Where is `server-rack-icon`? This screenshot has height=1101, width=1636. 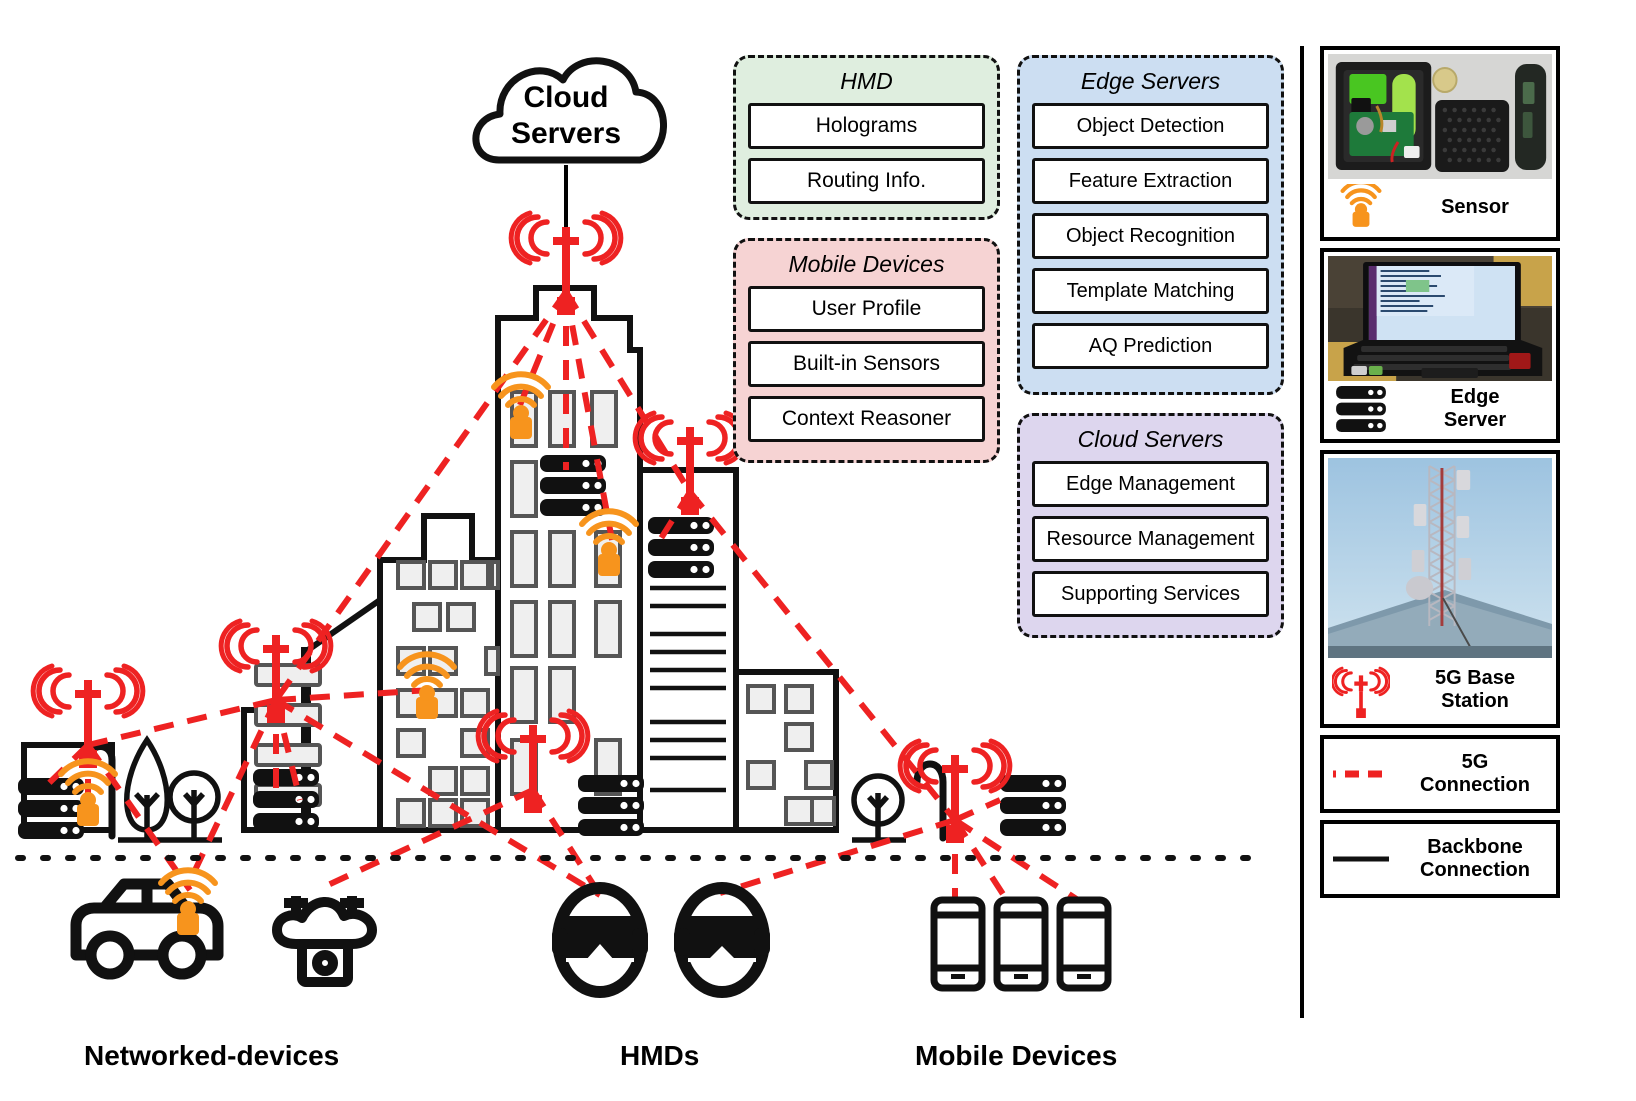 server-rack-icon is located at coordinates (1361, 409).